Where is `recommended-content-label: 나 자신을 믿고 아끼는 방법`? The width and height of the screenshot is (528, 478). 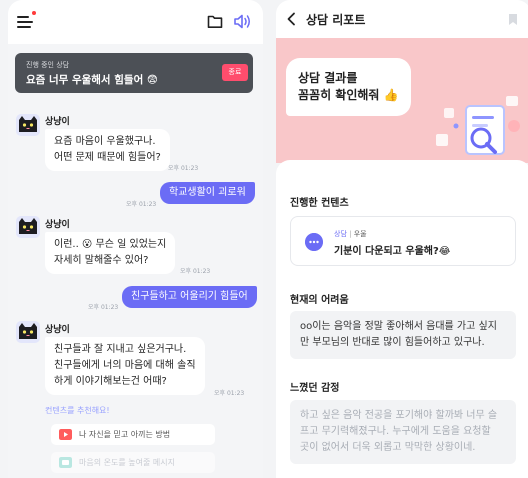 recommended-content-label: 나 자신을 믿고 아끼는 방법 is located at coordinates (125, 434).